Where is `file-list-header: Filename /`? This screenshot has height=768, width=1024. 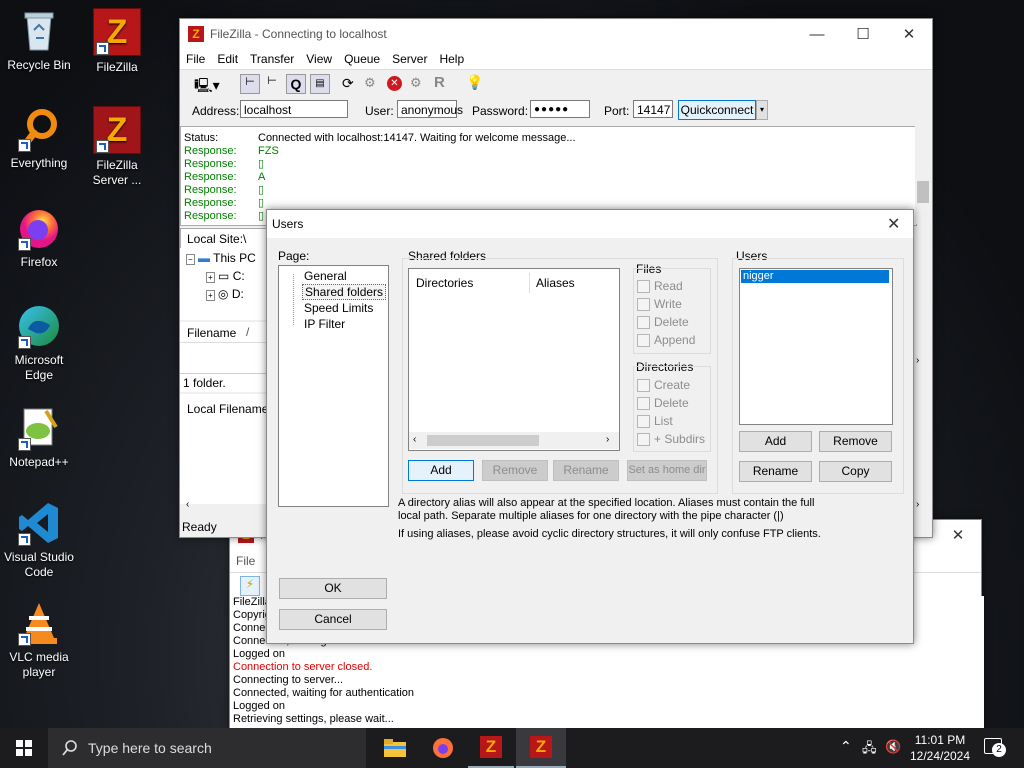 file-list-header: Filename / is located at coordinates (225, 332).